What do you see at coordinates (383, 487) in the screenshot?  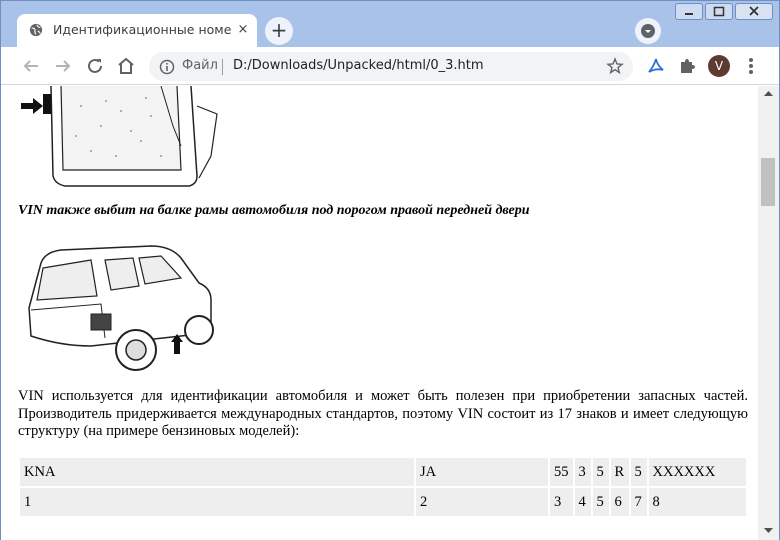 I see `vin-table: KNA JA 55 3 5 R 5 XXXXXX 1 2 3 4 5 6 7 8` at bounding box center [383, 487].